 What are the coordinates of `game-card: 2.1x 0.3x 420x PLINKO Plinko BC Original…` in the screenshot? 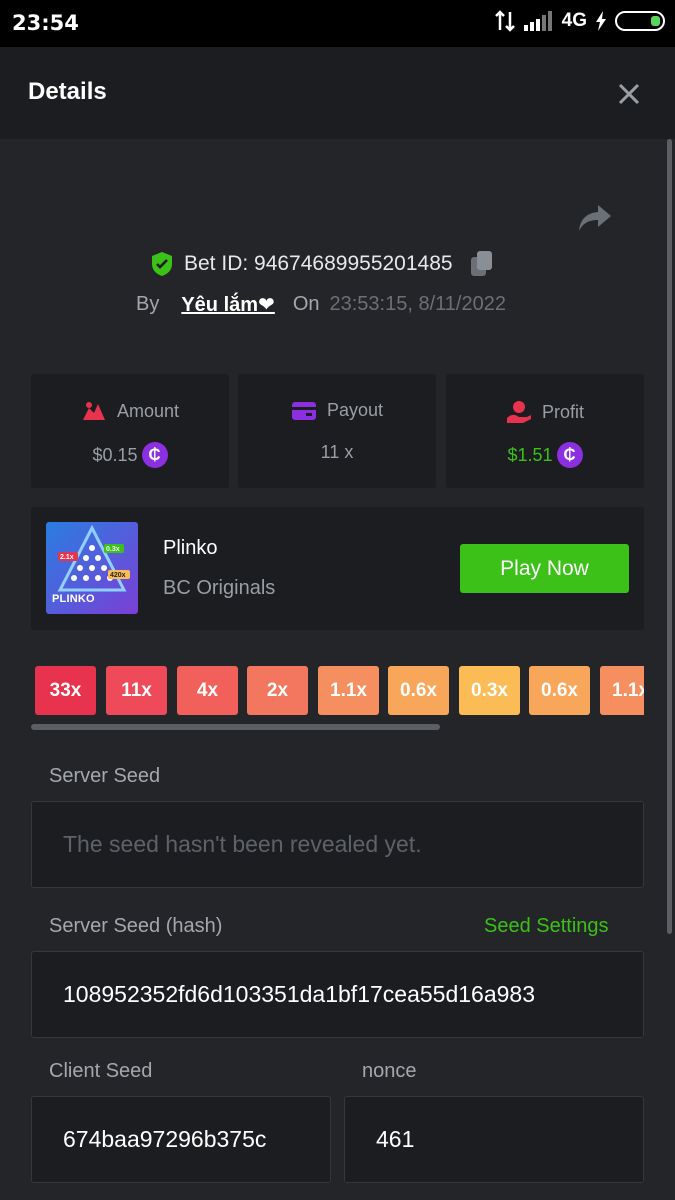 It's located at (337, 568).